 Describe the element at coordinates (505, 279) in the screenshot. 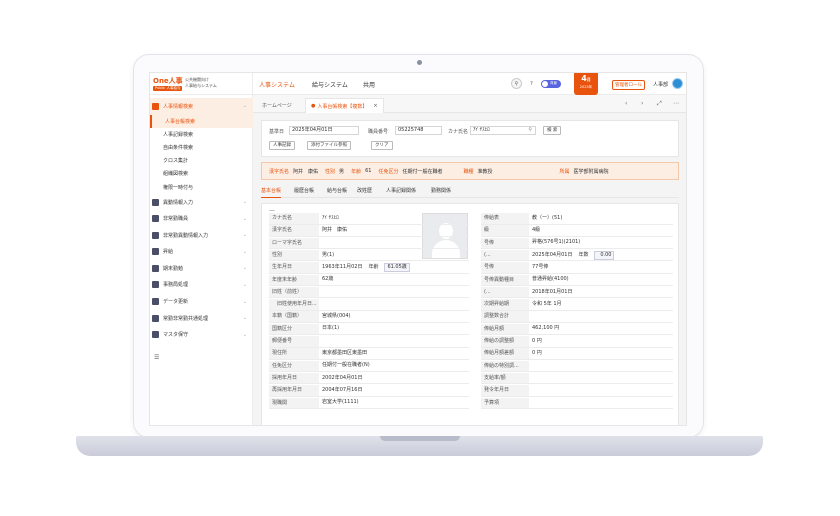

I see `field-label: 号俸異動種目` at that location.